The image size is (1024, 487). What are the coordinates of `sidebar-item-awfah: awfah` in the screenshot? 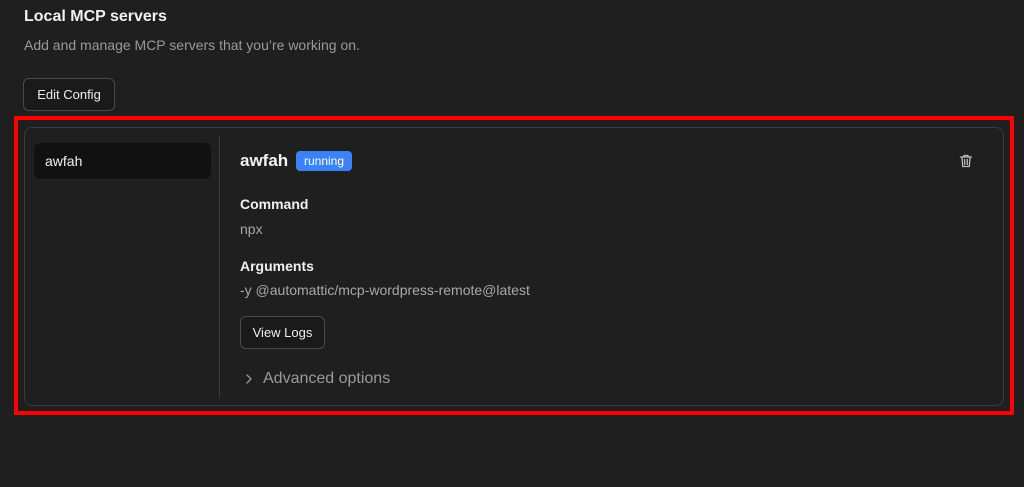 It's located at (122, 161).